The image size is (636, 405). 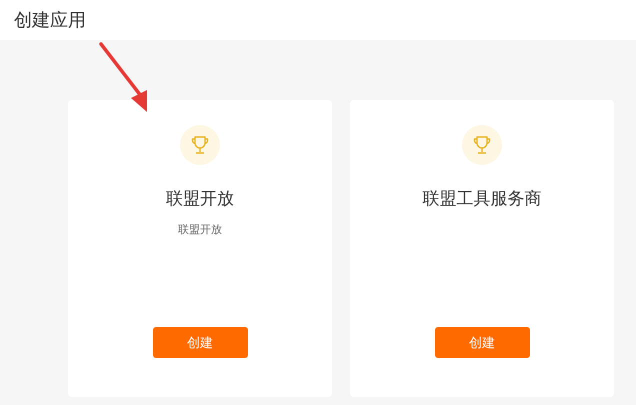 What do you see at coordinates (482, 199) in the screenshot?
I see `card-title: 联盟工具服务商` at bounding box center [482, 199].